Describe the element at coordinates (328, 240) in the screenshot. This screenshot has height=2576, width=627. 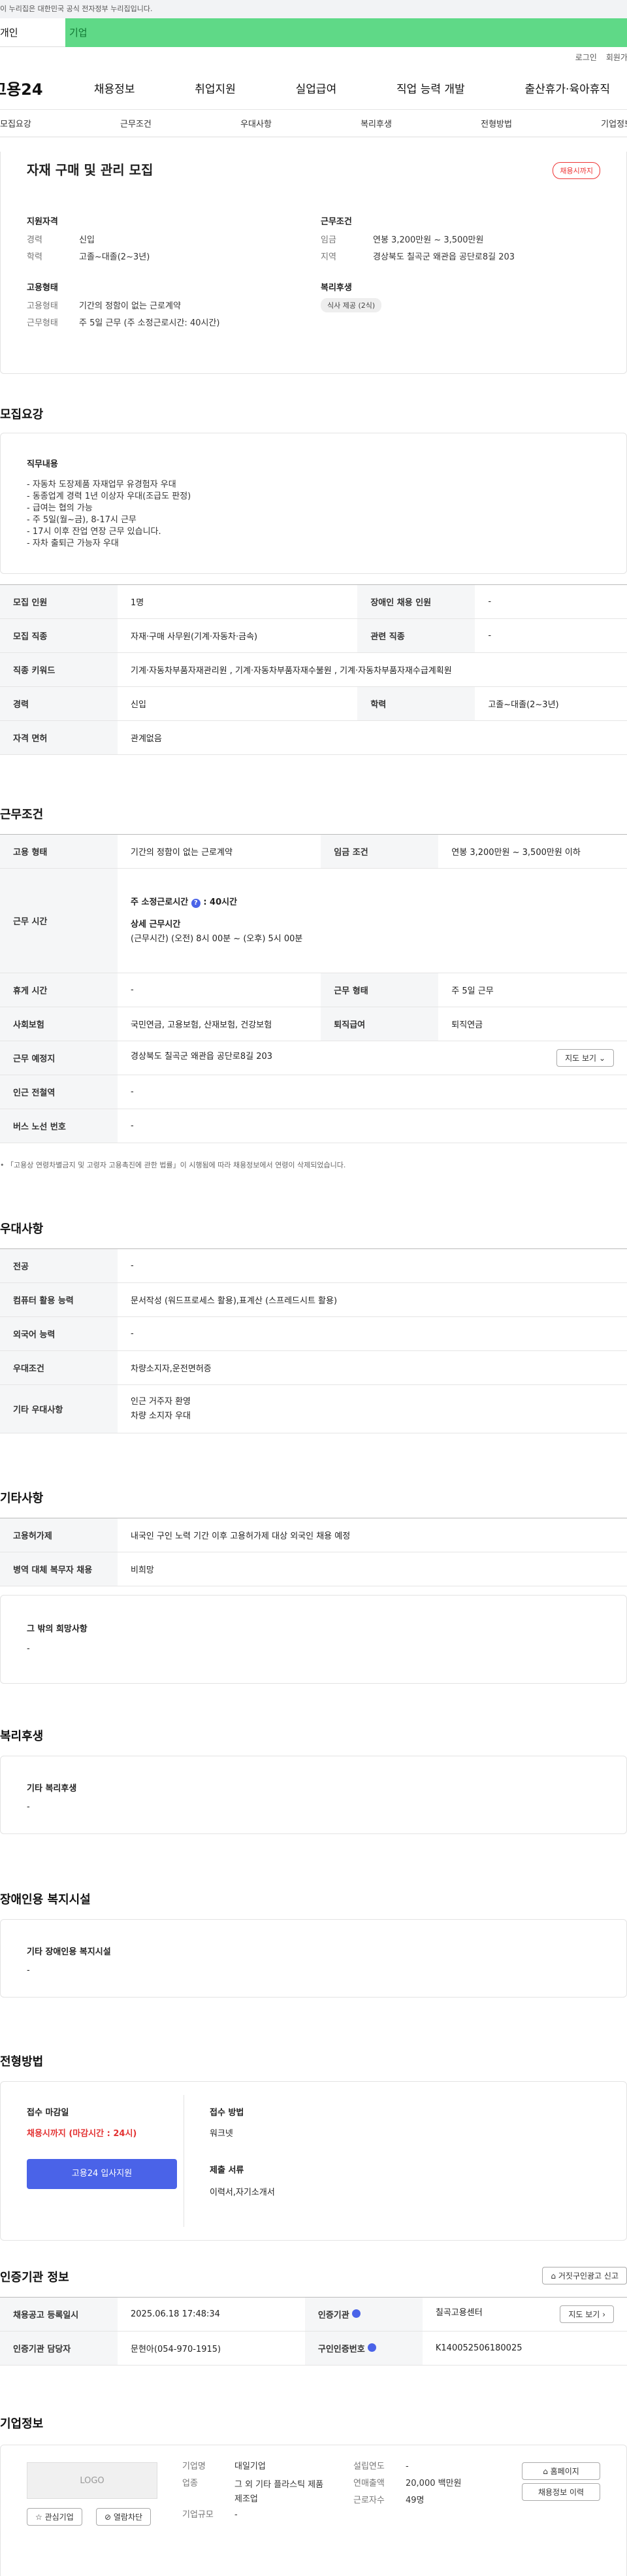
I see `wage-label: 임금` at that location.